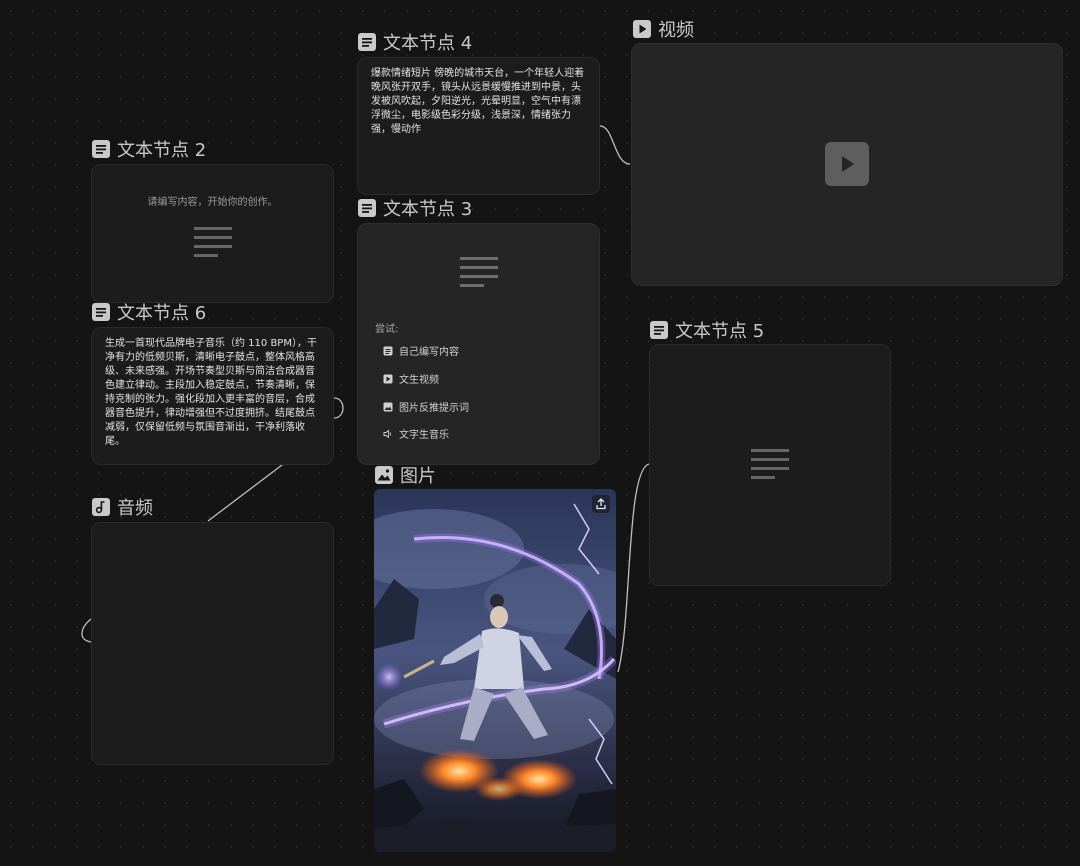 The width and height of the screenshot is (1080, 866). I want to click on node-title-text5: 文本节点 5, so click(706, 330).